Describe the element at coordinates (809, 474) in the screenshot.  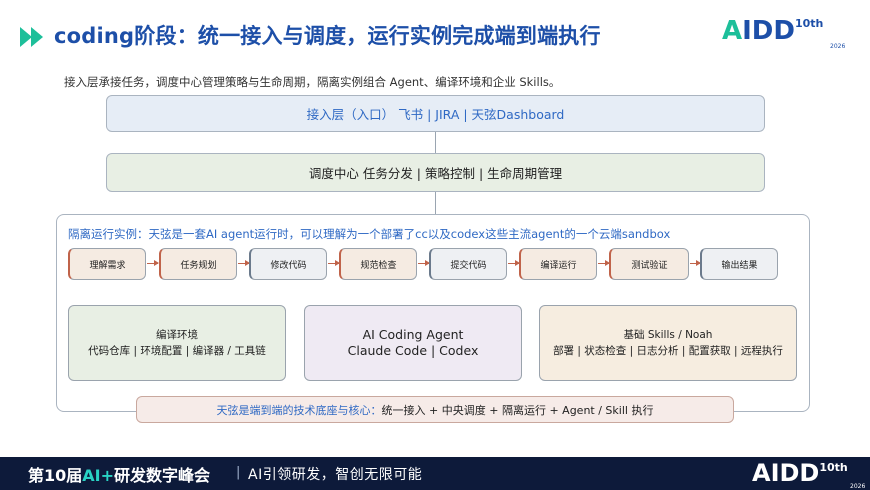
I see `footer-aidd-logo: AIDD10th 2026` at that location.